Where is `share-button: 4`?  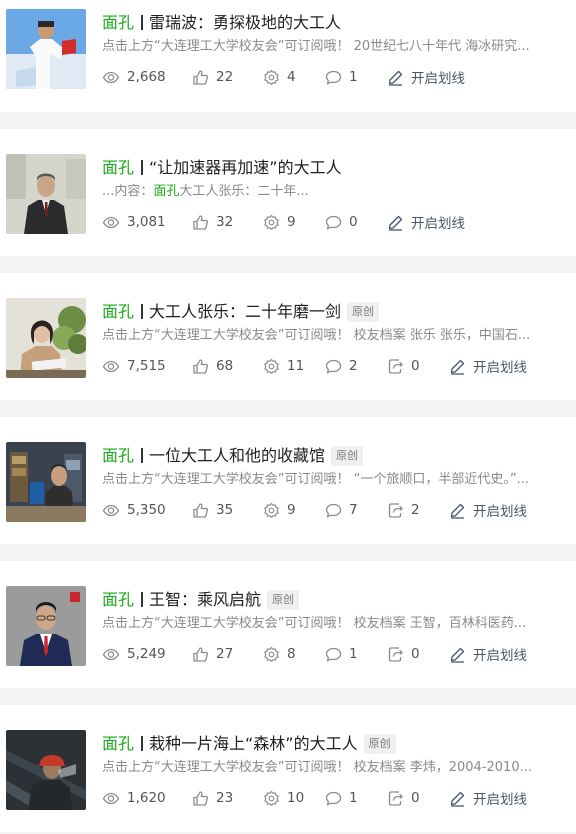 share-button: 4 is located at coordinates (294, 77).